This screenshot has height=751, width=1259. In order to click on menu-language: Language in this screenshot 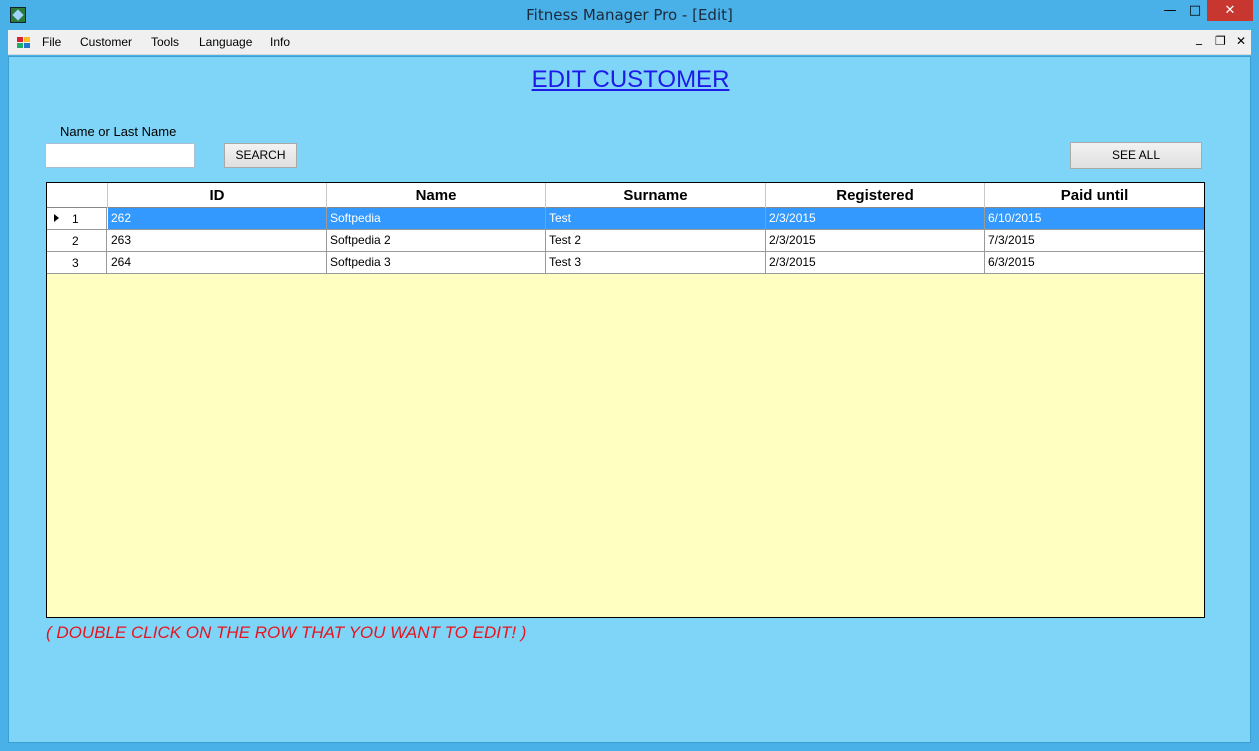, I will do `click(225, 42)`.